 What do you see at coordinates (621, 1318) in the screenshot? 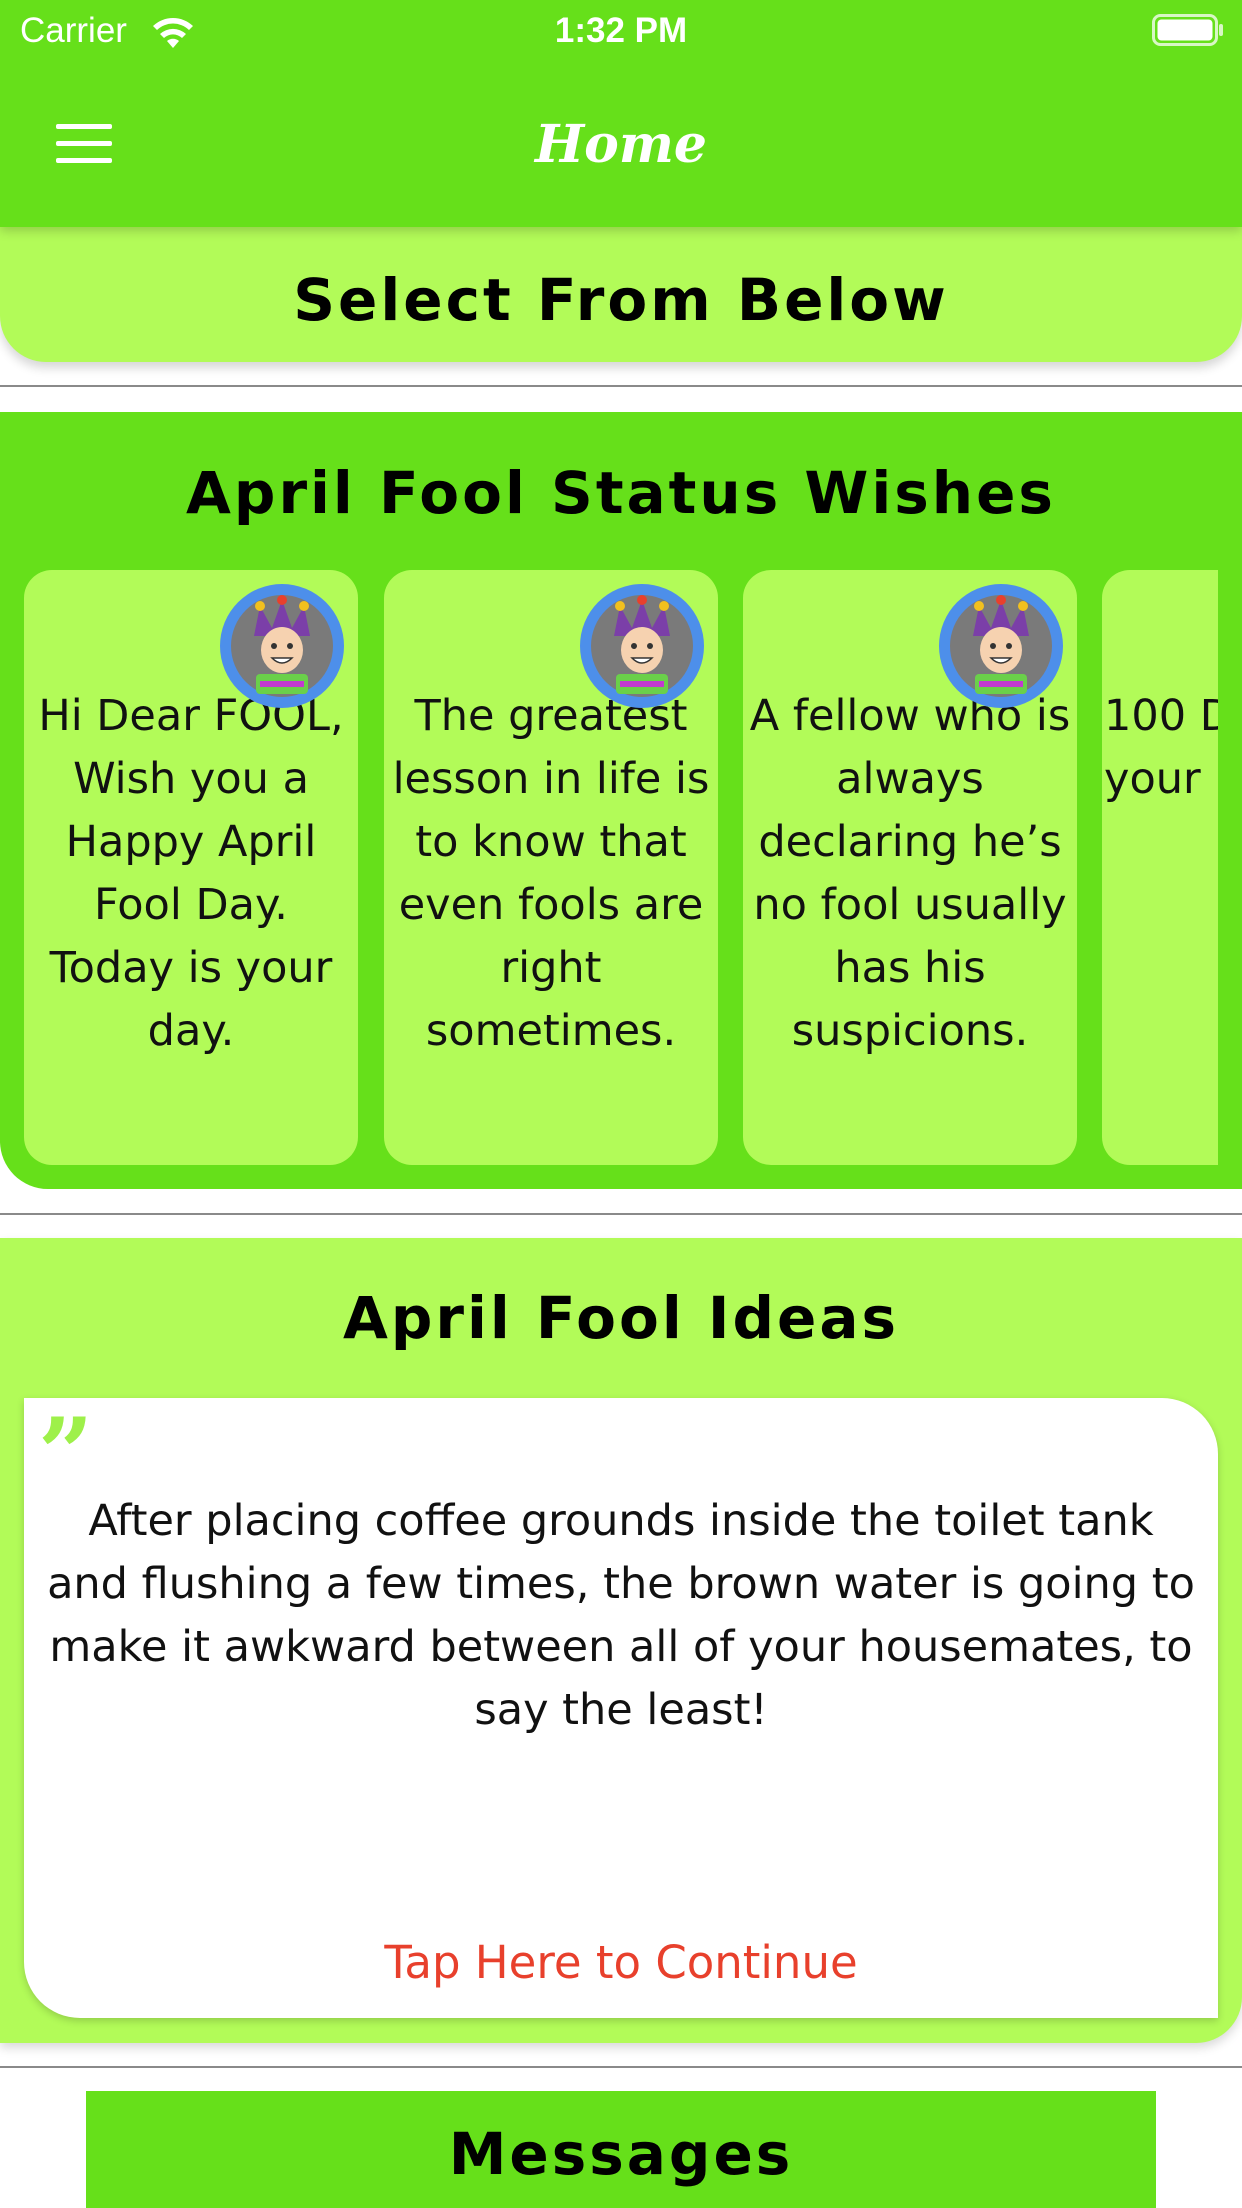
I see `ideas-title: April Fool Ideas` at bounding box center [621, 1318].